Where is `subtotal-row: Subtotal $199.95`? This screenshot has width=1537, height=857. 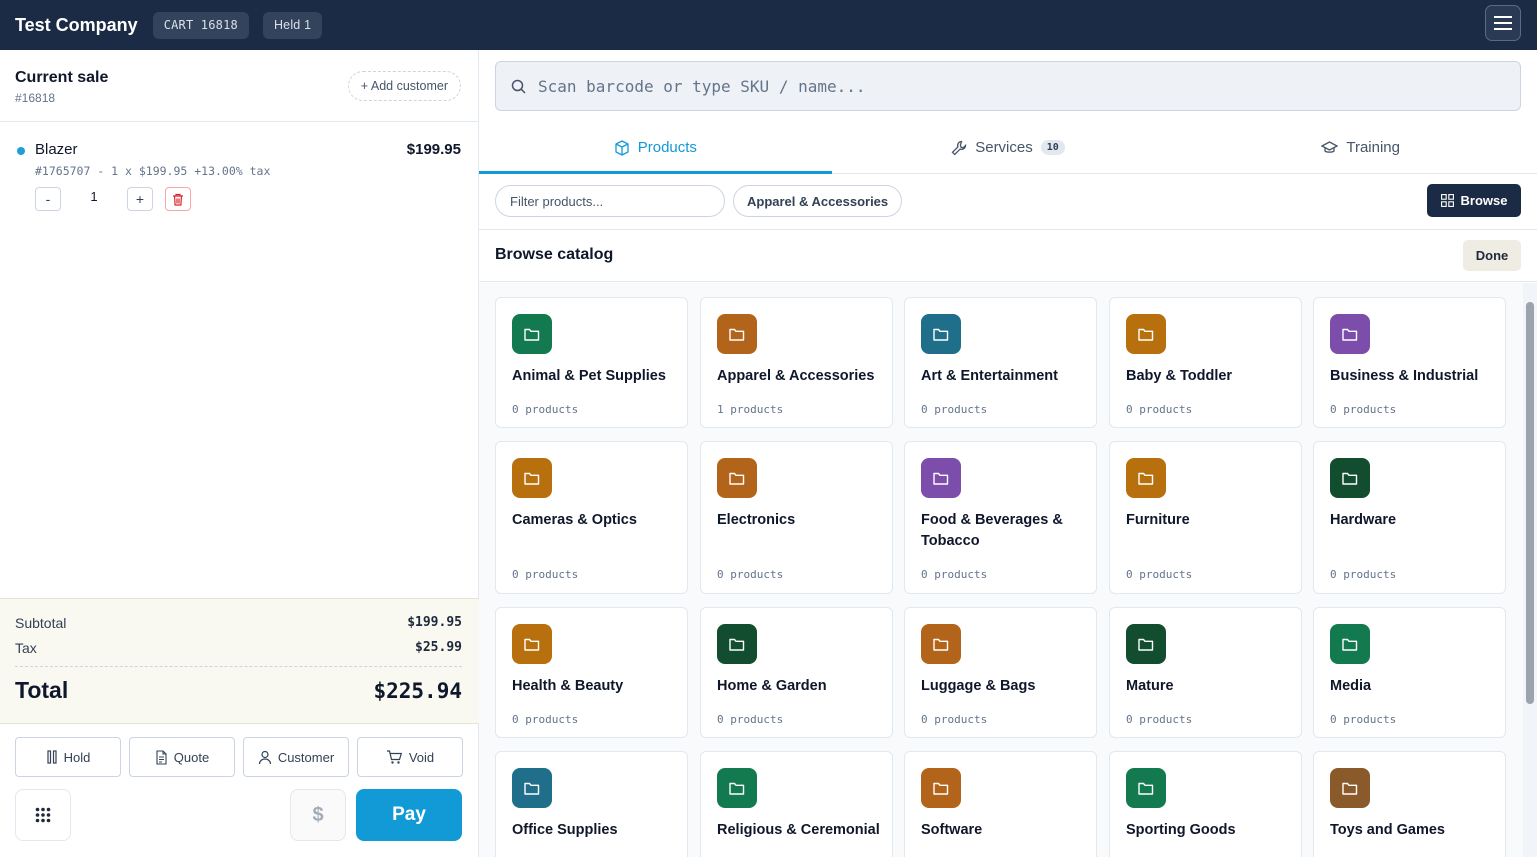
subtotal-row: Subtotal $199.95 is located at coordinates (238, 623).